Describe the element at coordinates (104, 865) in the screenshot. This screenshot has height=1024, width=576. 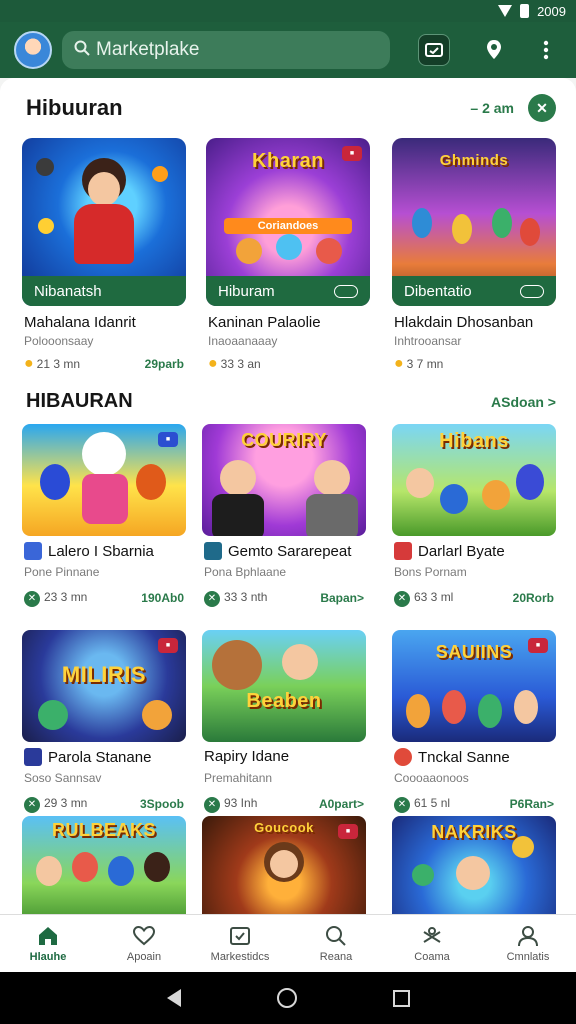
I see `game-thumbnail: RULBEAKS` at that location.